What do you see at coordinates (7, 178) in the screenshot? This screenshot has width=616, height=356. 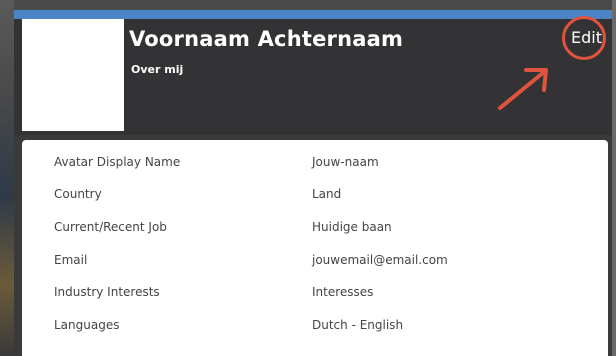 I see `background-left-strip` at bounding box center [7, 178].